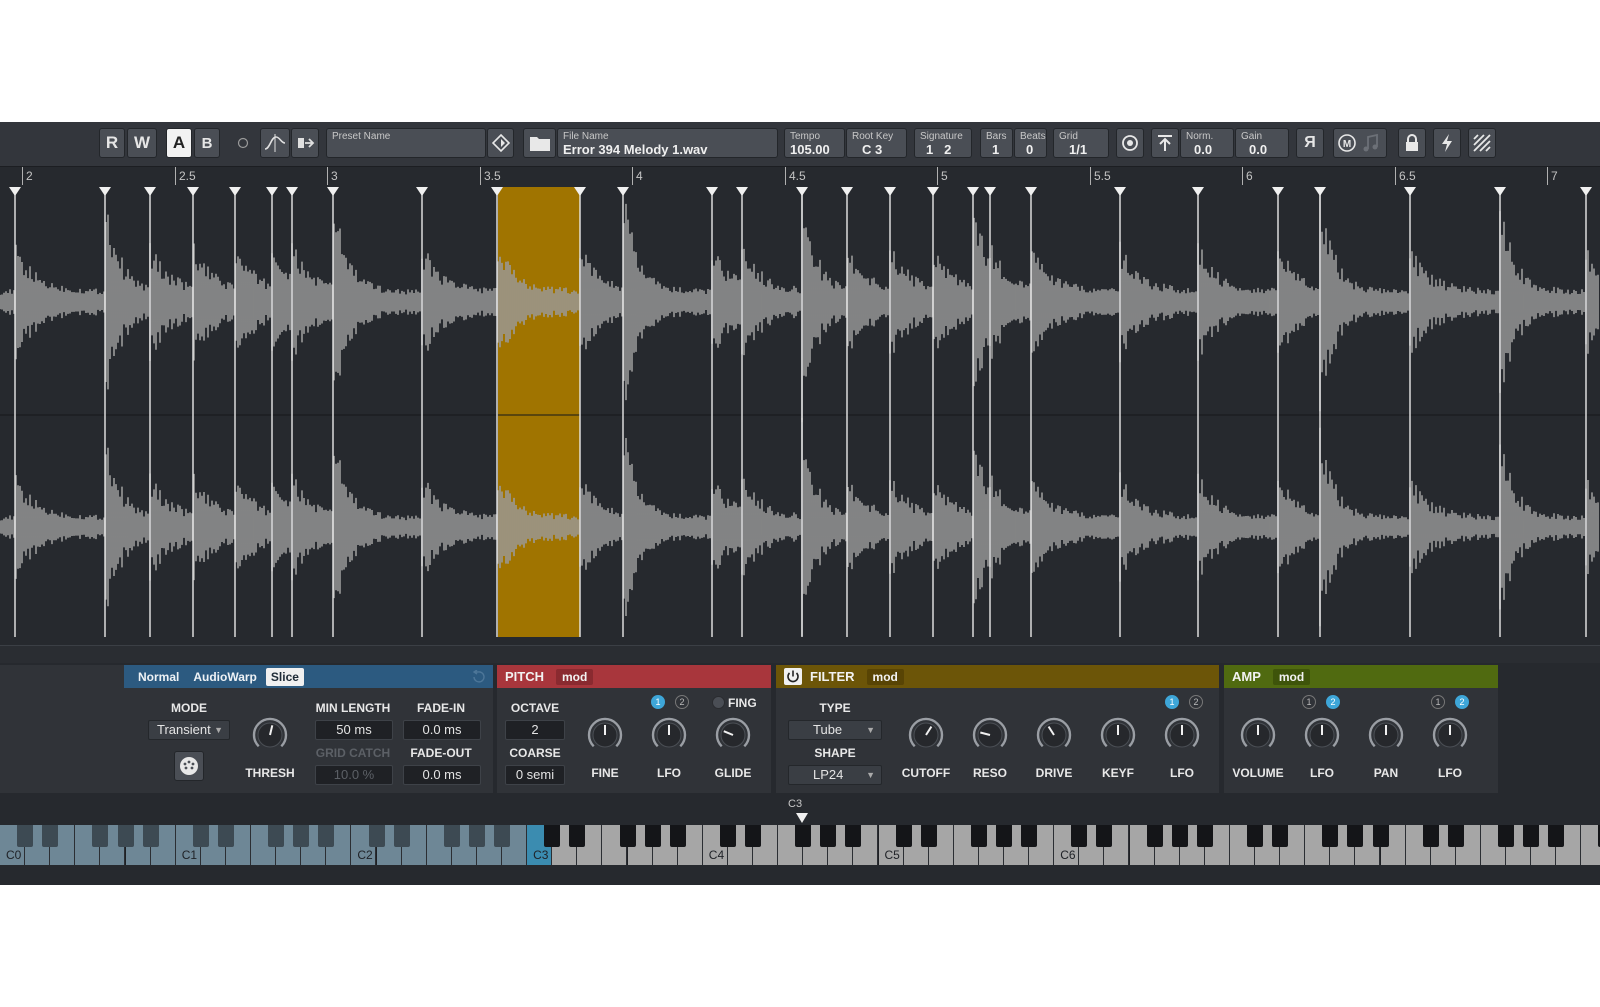 Image resolution: width=1600 pixels, height=1007 pixels. Describe the element at coordinates (1262, 143) in the screenshot. I see `gain-field: Gain 0.0` at that location.